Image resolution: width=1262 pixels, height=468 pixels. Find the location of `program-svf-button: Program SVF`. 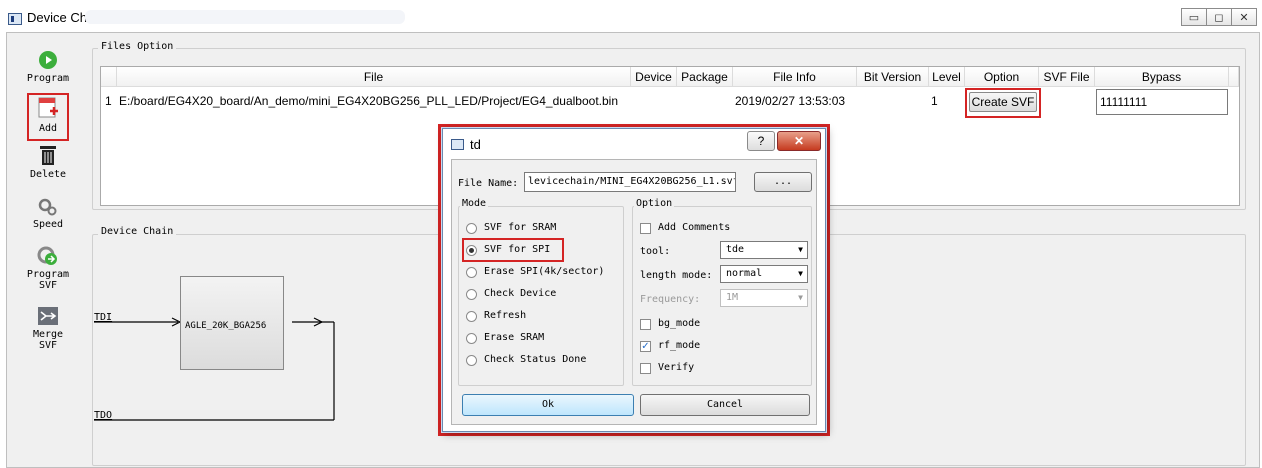

program-svf-button: Program SVF is located at coordinates (48, 268).